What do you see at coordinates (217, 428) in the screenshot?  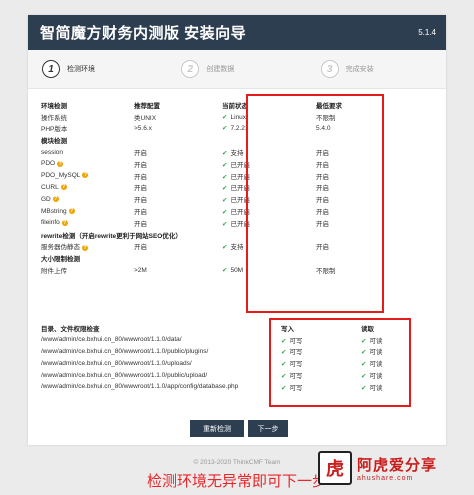 I see `recheck-button: 重新检测` at bounding box center [217, 428].